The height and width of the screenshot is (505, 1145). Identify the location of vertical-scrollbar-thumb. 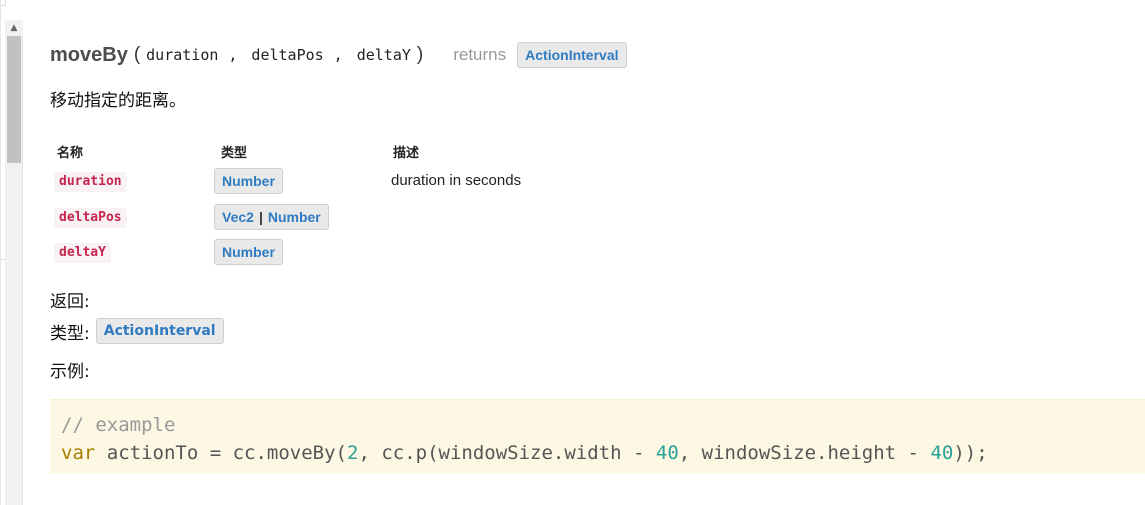
(14, 99).